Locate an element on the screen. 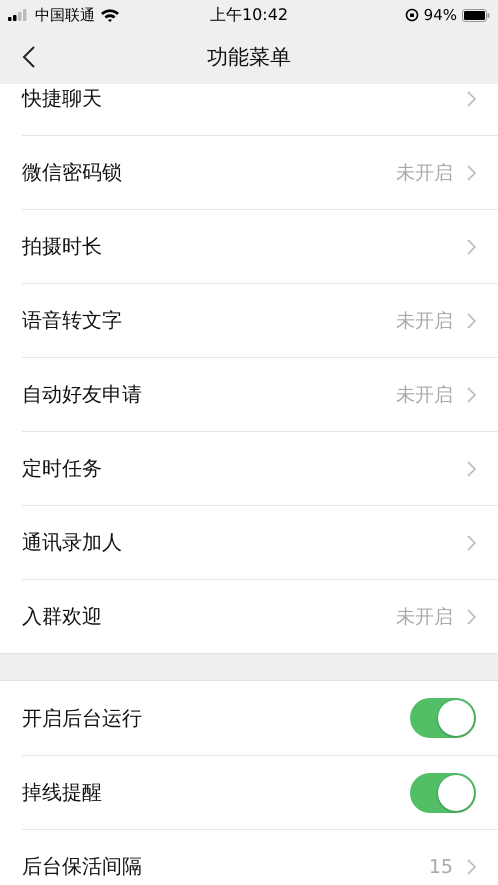 This screenshot has height=885, width=498. row-label: 开启后台运行 is located at coordinates (82, 718).